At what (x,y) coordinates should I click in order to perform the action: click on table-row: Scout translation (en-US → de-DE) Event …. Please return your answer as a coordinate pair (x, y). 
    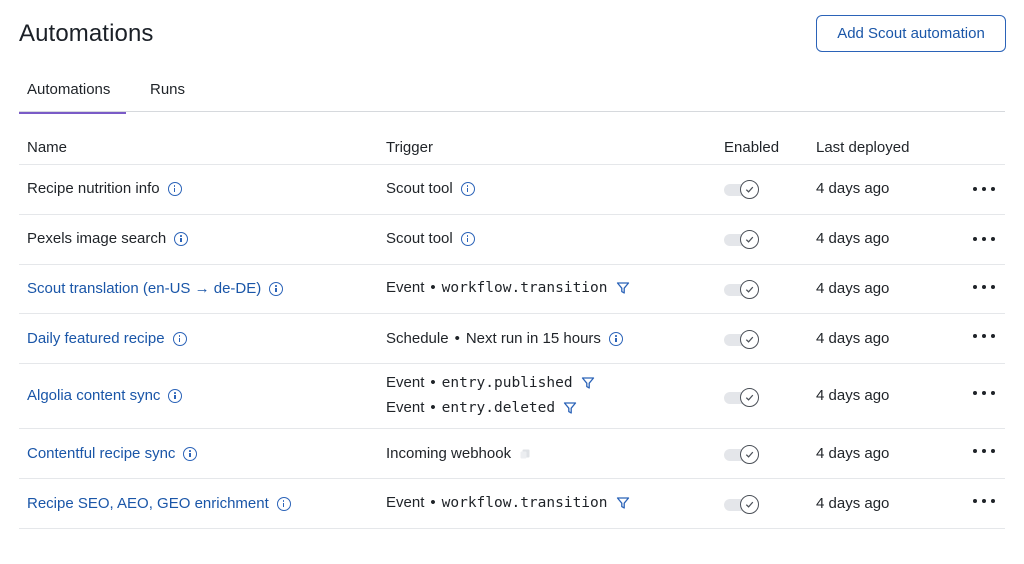
    Looking at the image, I should click on (512, 289).